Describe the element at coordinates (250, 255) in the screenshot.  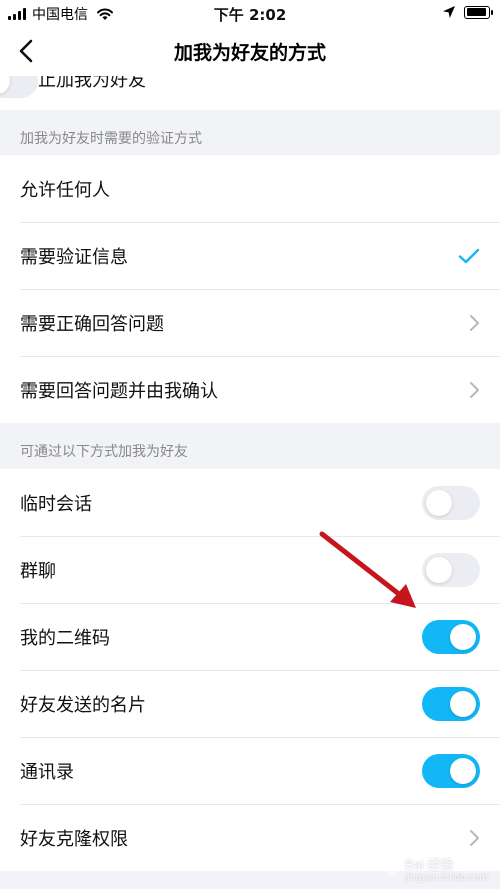
I see `option-require-verification: 需要验证信息` at that location.